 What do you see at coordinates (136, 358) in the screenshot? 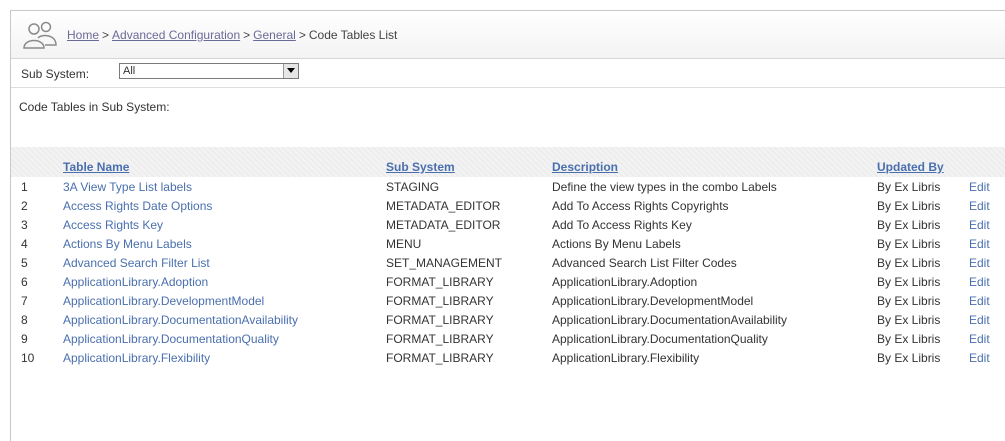
I see `table-name-link: ApplicationLibrary.Flexibility` at bounding box center [136, 358].